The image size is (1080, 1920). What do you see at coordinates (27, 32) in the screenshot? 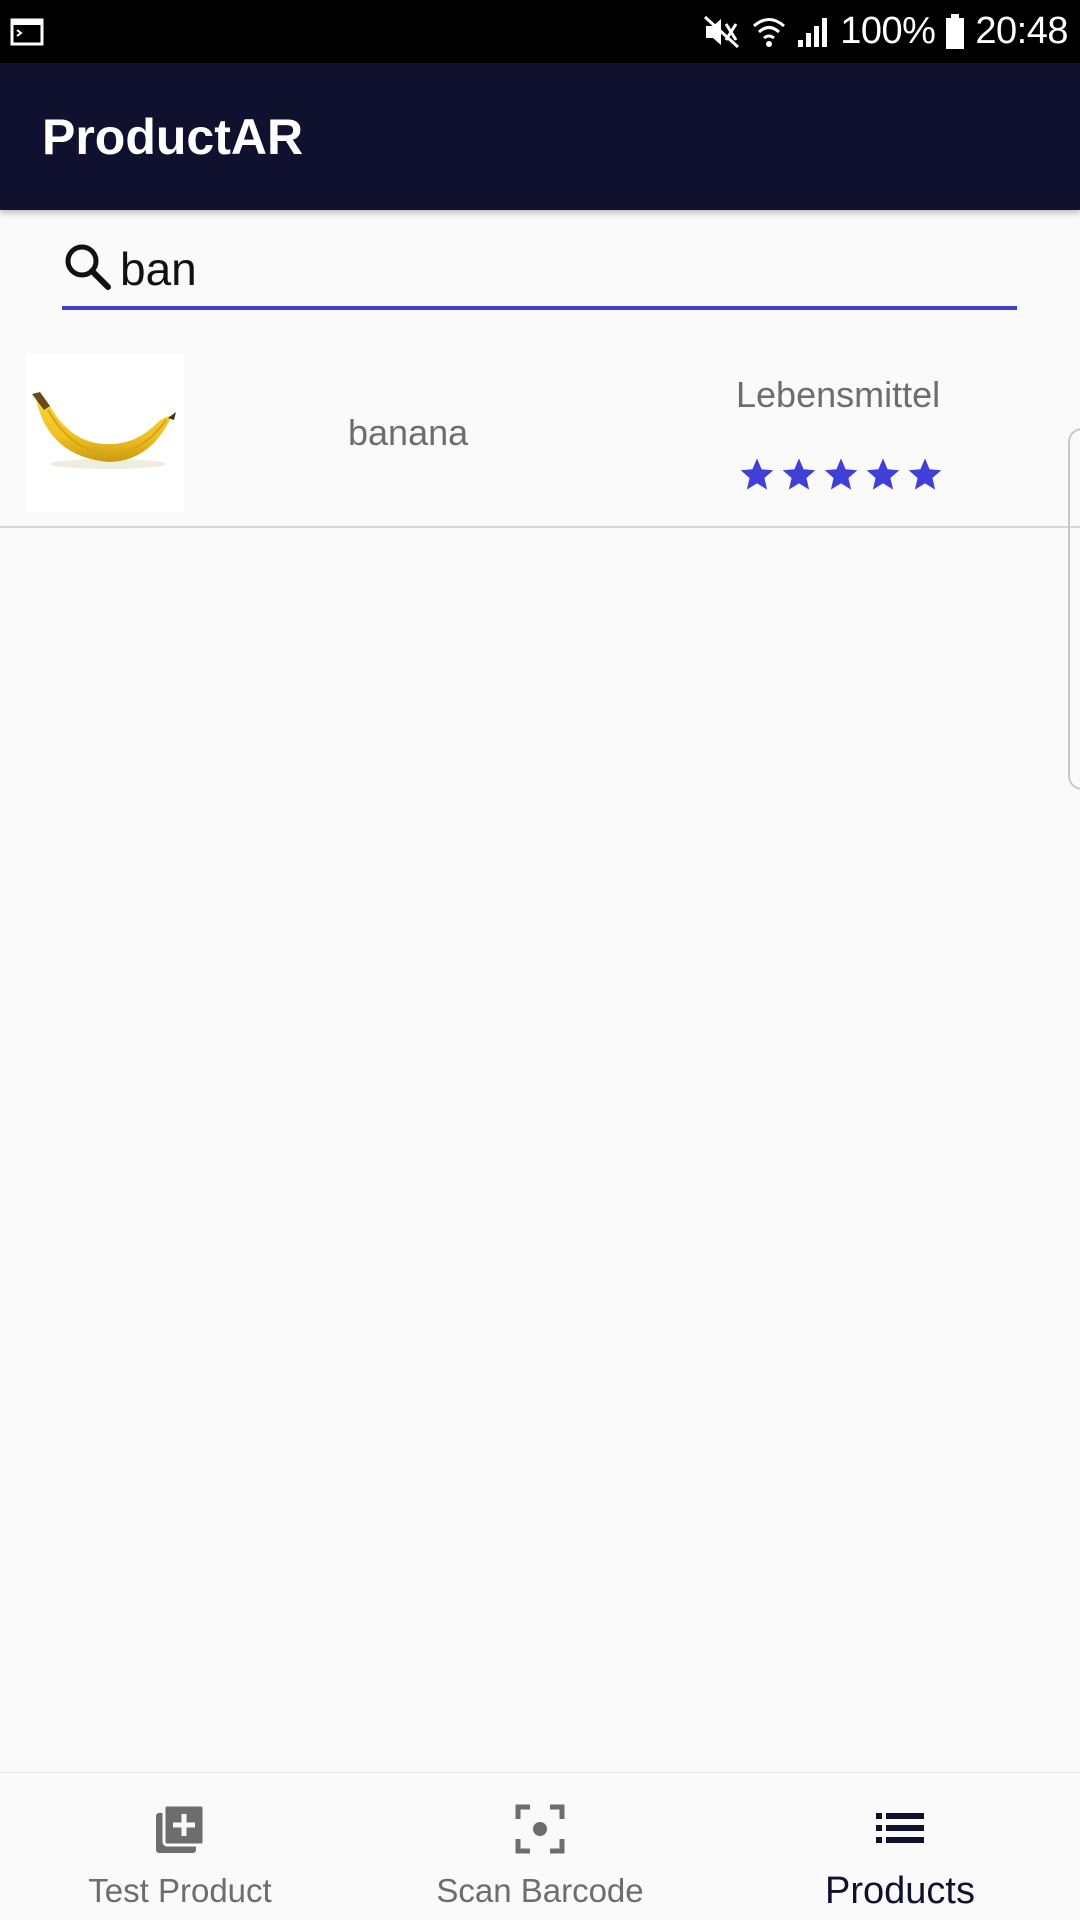
I see `terminal-icon` at bounding box center [27, 32].